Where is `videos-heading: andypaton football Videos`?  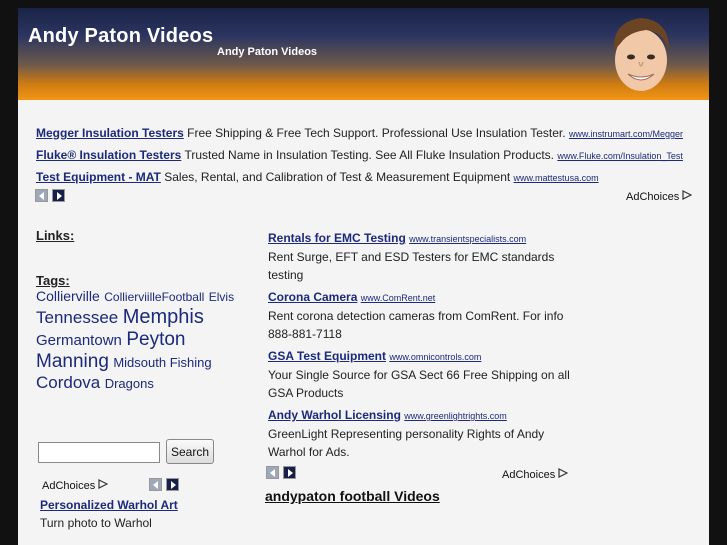
videos-heading: andypaton football Videos is located at coordinates (352, 496).